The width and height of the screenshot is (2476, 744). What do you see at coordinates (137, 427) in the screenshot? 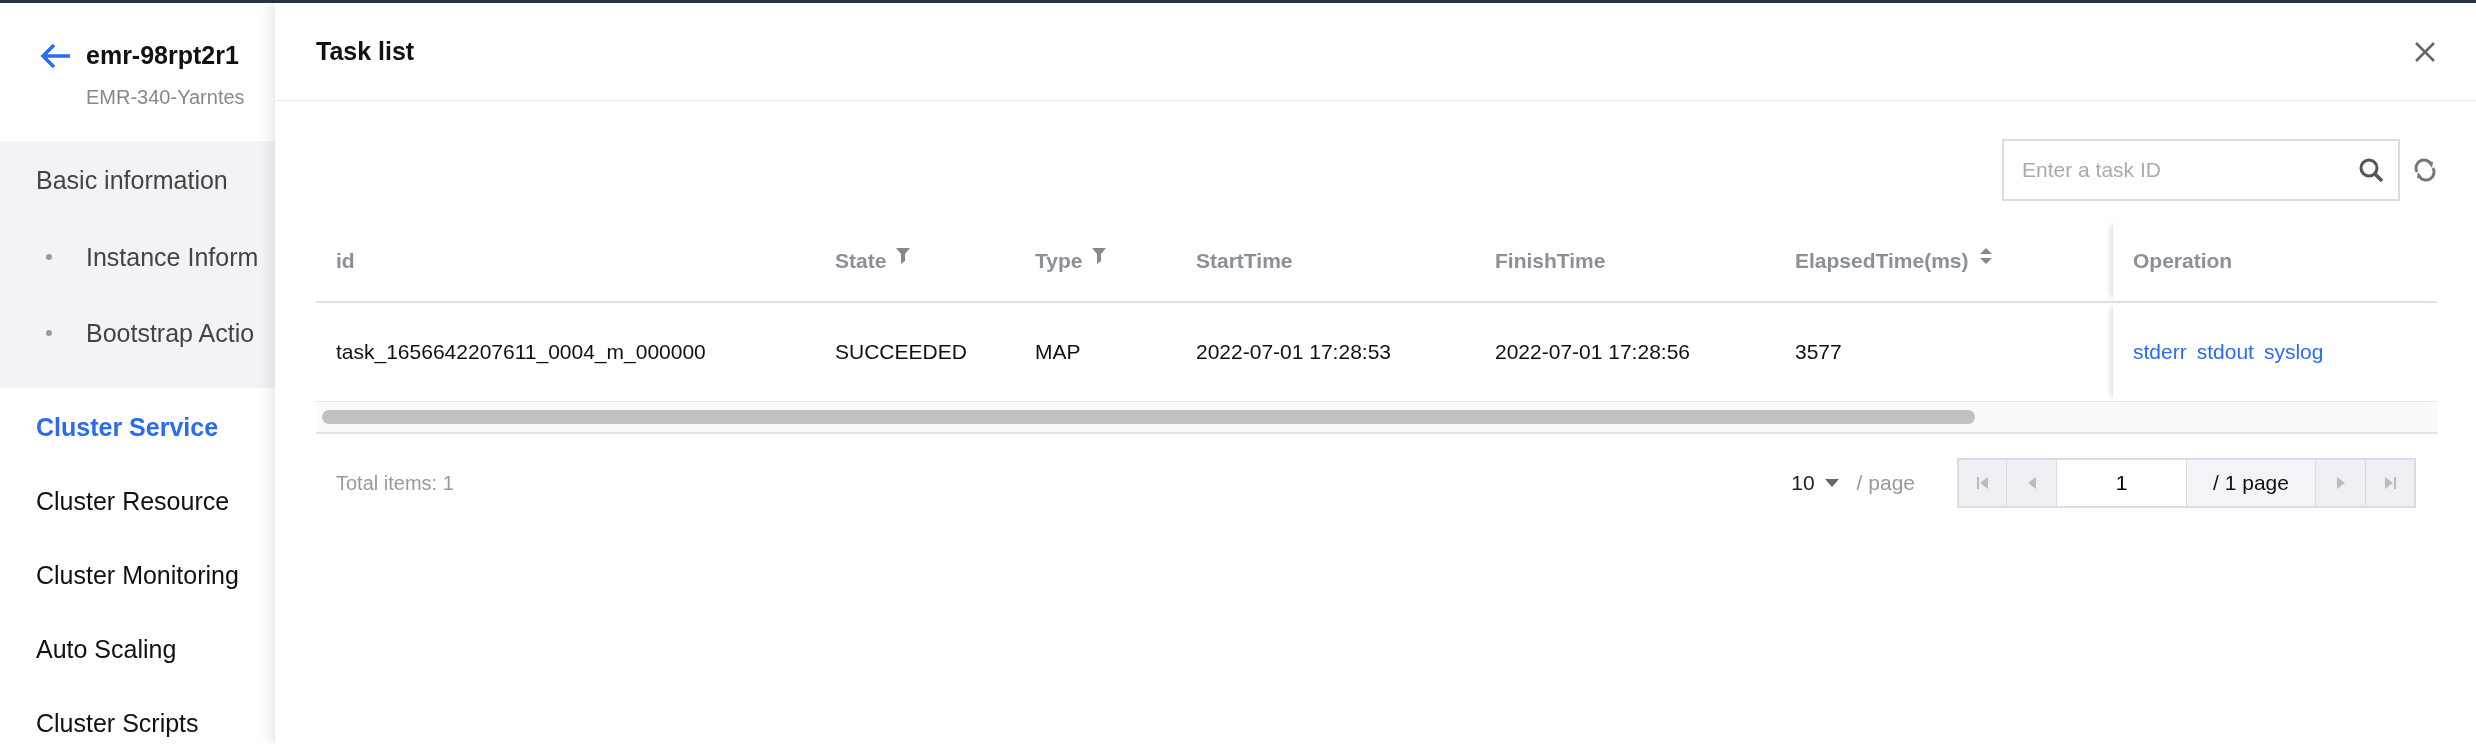
I see `sidebar-item: Cluster Service` at bounding box center [137, 427].